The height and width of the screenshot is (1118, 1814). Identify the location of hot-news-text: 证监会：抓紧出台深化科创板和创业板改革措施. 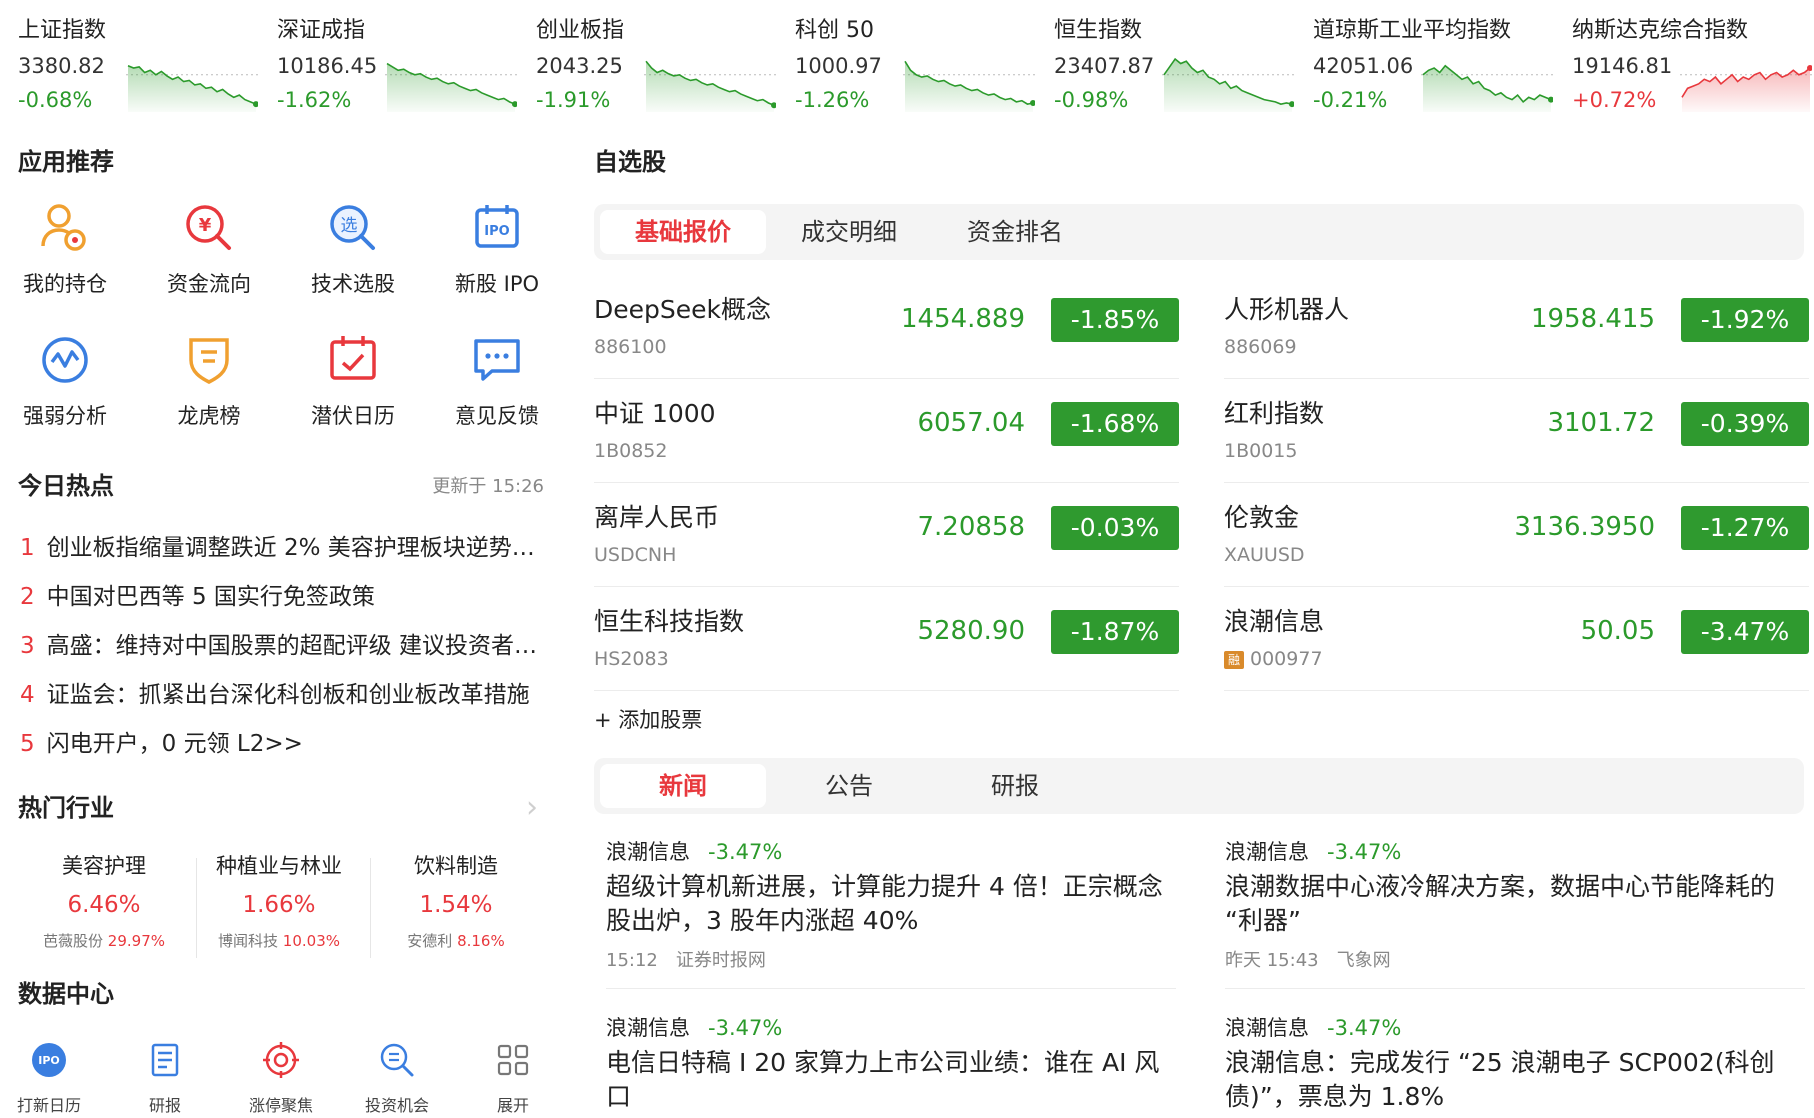
(288, 695).